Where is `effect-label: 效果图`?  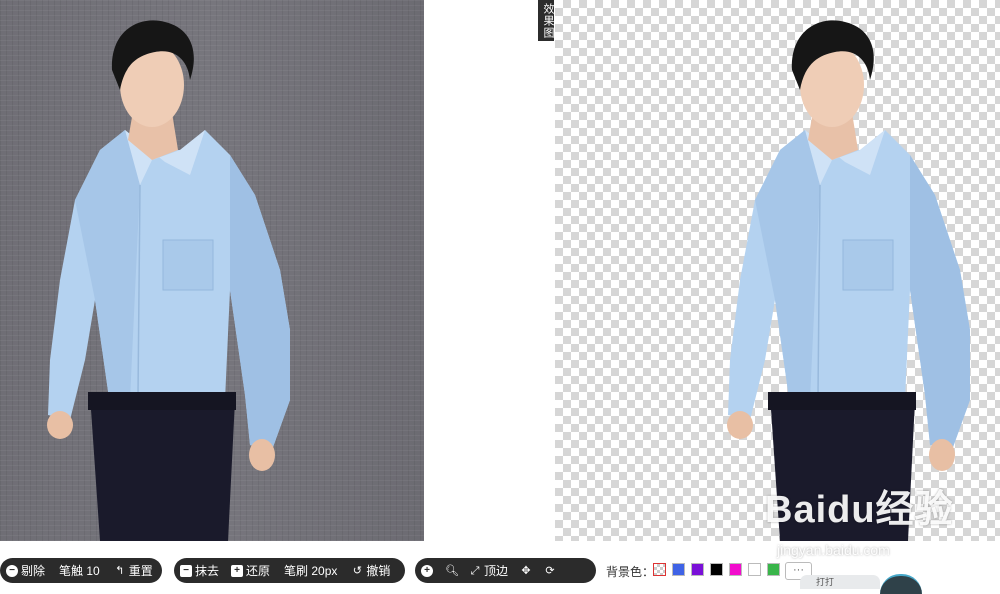 effect-label: 效果图 is located at coordinates (546, 20).